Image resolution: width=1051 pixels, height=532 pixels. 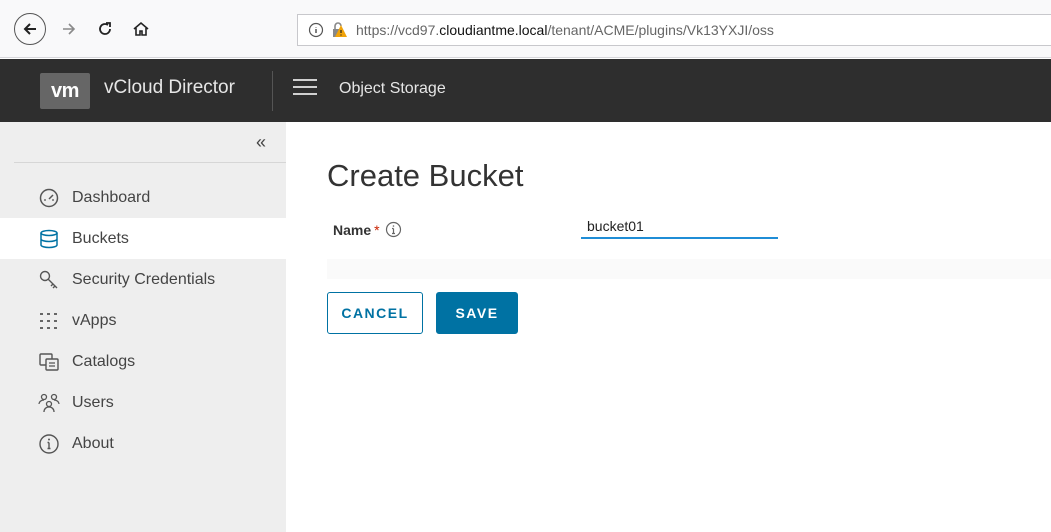 I want to click on arrow-right-icon, so click(x=69, y=29).